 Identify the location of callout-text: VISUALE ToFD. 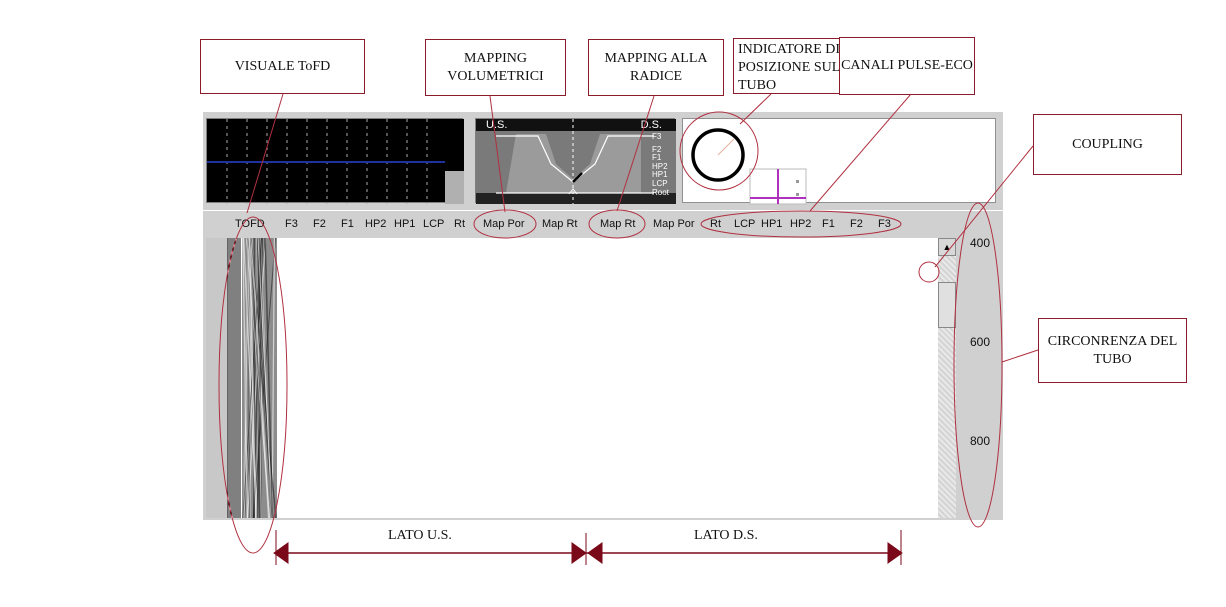
(282, 66).